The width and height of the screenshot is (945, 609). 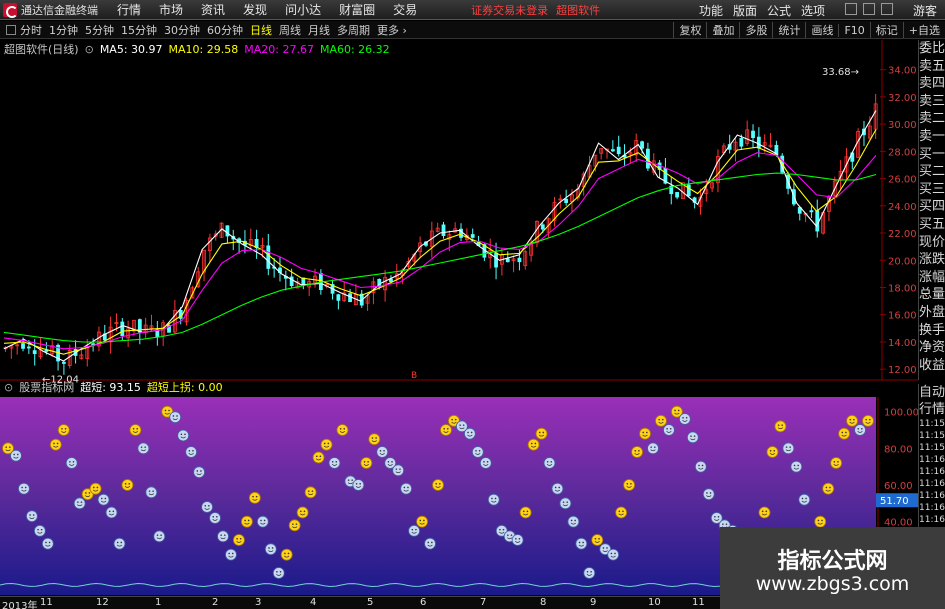 What do you see at coordinates (171, 9) in the screenshot?
I see `menu-exchange: 市场` at bounding box center [171, 9].